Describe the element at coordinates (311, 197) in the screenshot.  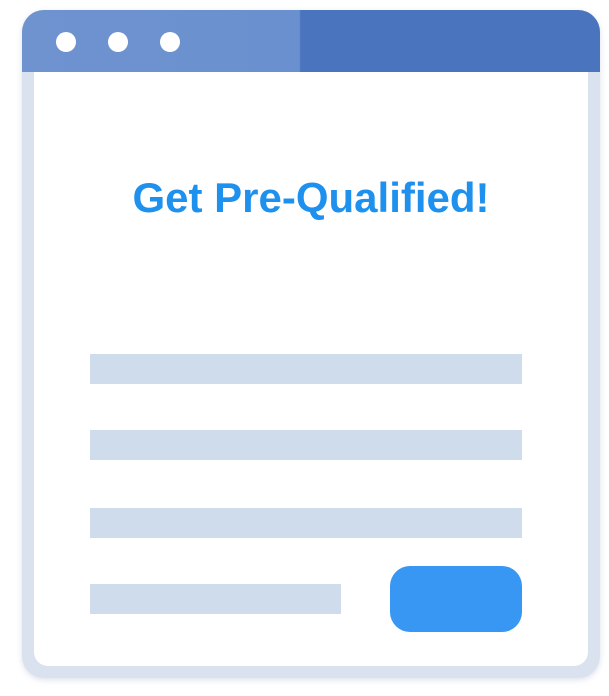
I see `page-title: Get Pre-Qualified!` at that location.